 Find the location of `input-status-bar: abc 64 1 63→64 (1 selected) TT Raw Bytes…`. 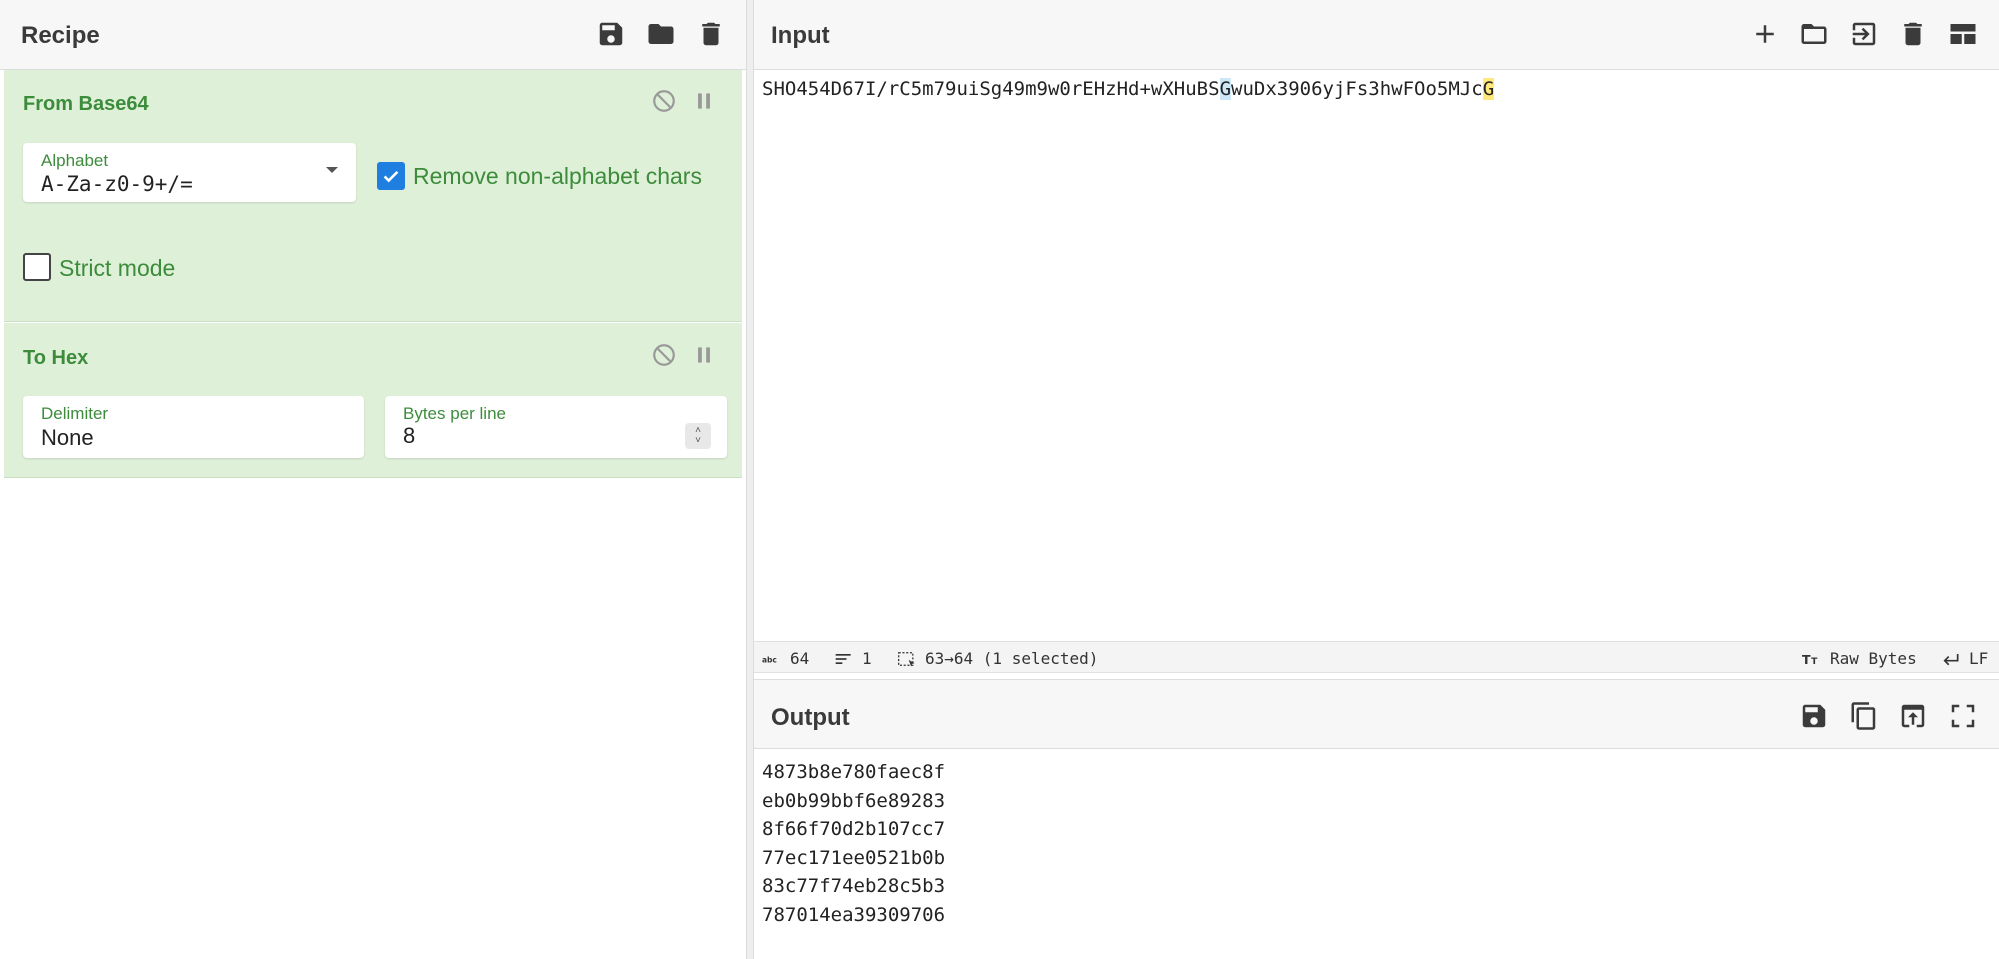

input-status-bar: abc 64 1 63→64 (1 selected) TT Raw Bytes… is located at coordinates (1376, 657).